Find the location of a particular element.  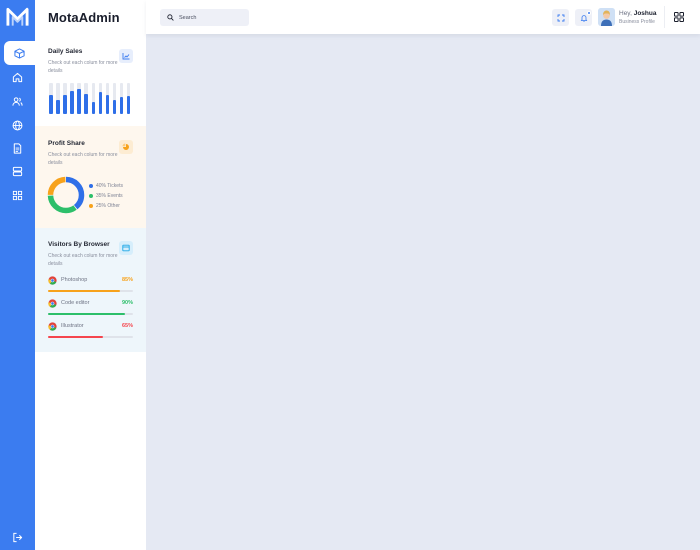

browser-label: Illustrator is located at coordinates (72, 326).